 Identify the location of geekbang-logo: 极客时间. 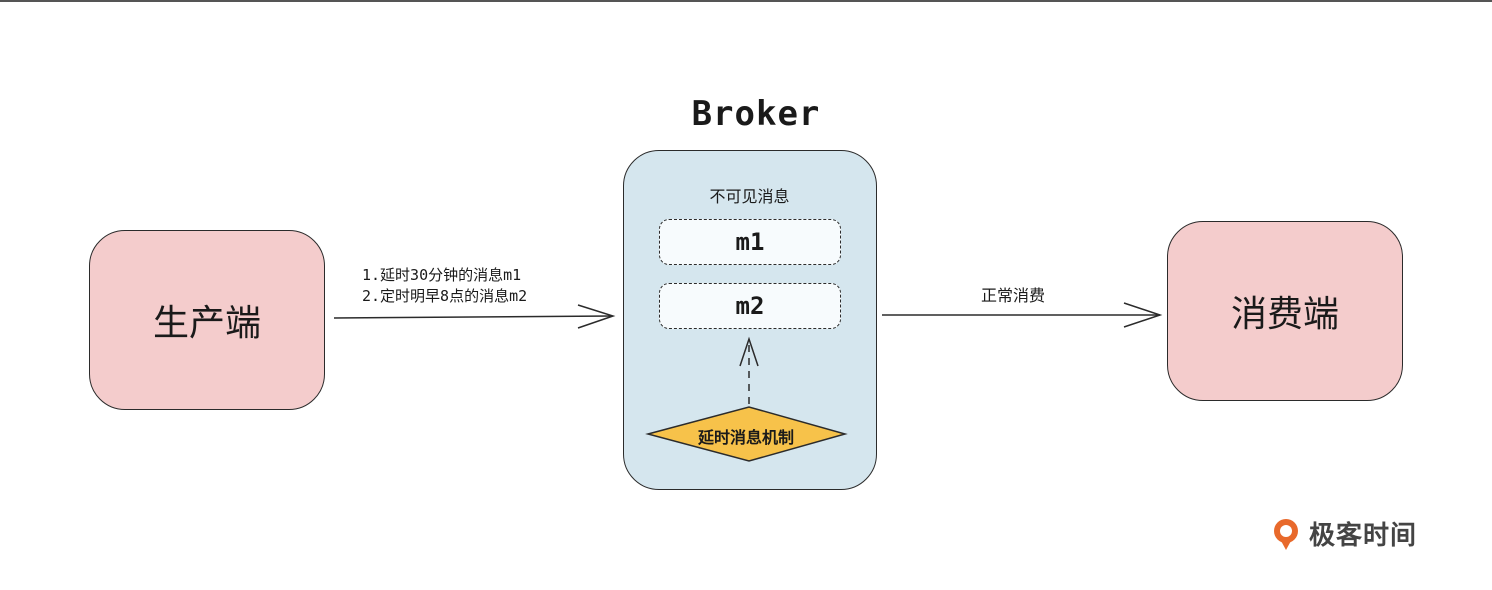
(1344, 533).